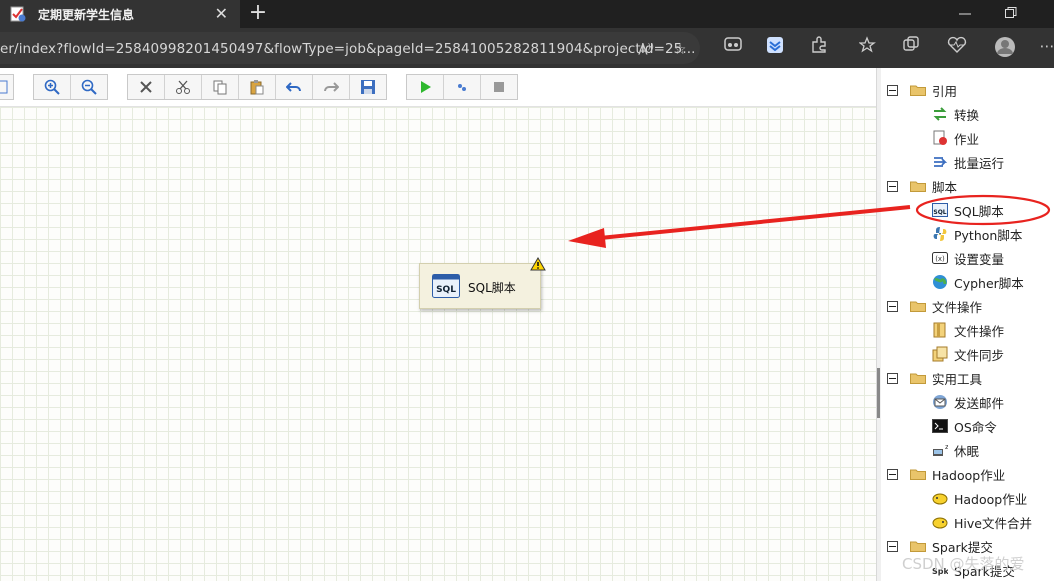 Image resolution: width=1054 pixels, height=581 pixels. I want to click on python-icon, so click(940, 234).